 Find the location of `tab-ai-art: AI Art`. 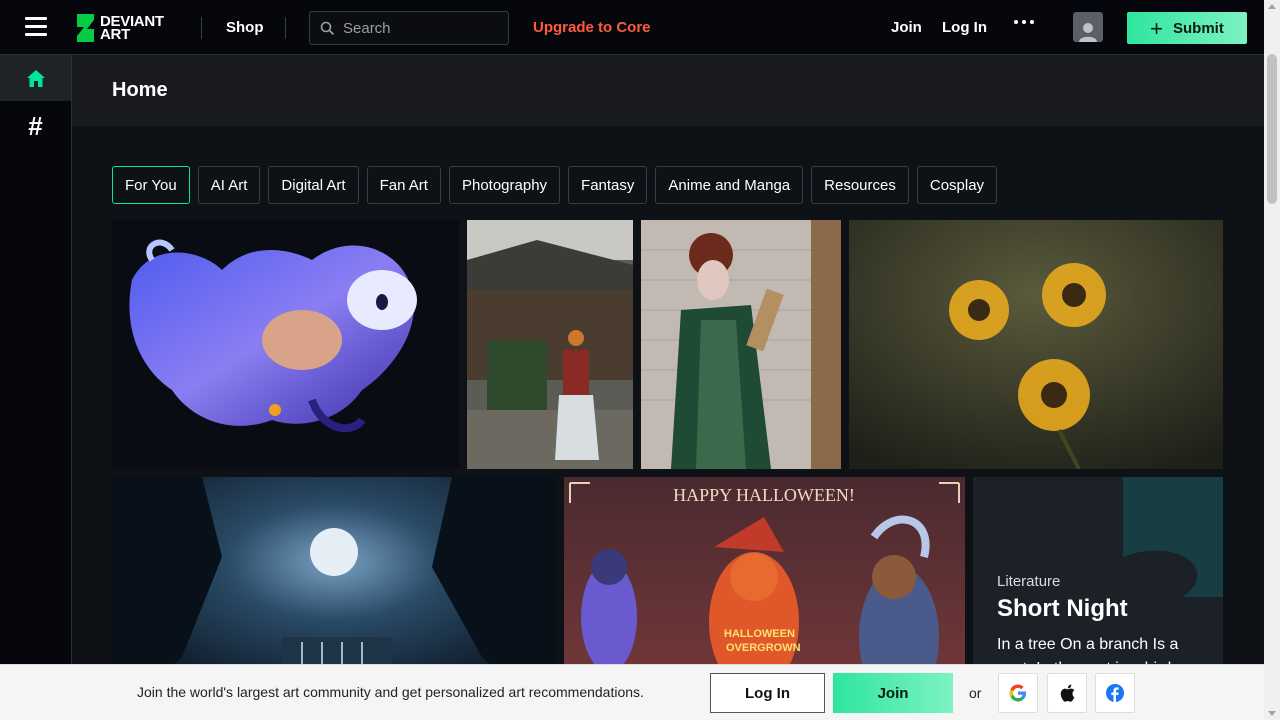

tab-ai-art: AI Art is located at coordinates (229, 185).